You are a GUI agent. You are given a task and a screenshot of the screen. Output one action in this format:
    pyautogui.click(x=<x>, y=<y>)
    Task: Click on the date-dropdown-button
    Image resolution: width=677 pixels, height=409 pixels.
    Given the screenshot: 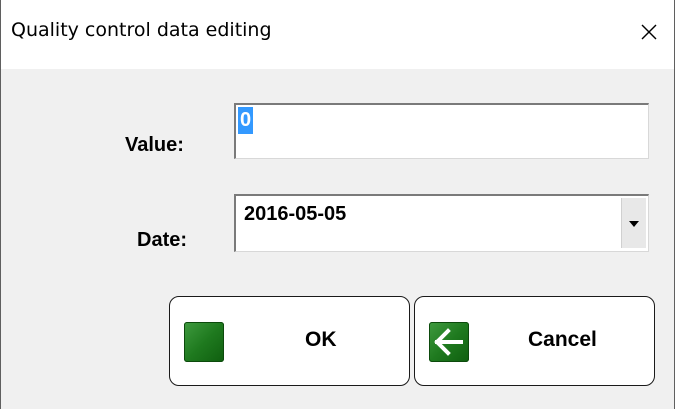 What is the action you would take?
    pyautogui.click(x=633, y=223)
    